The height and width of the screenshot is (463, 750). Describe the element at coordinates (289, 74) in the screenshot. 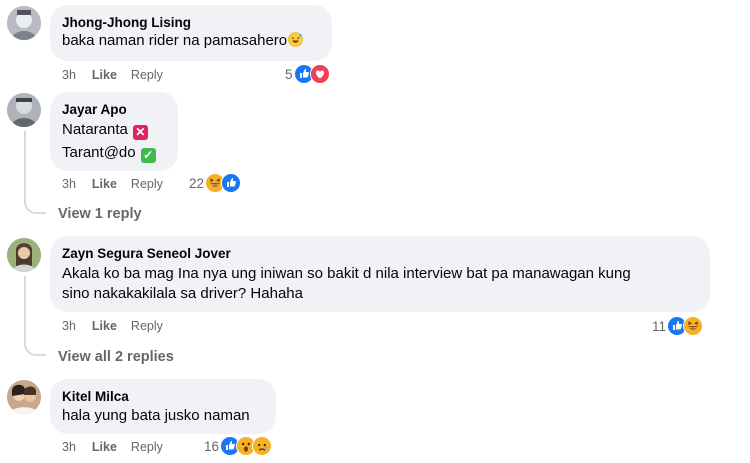

I see `reaction-count: 5` at that location.